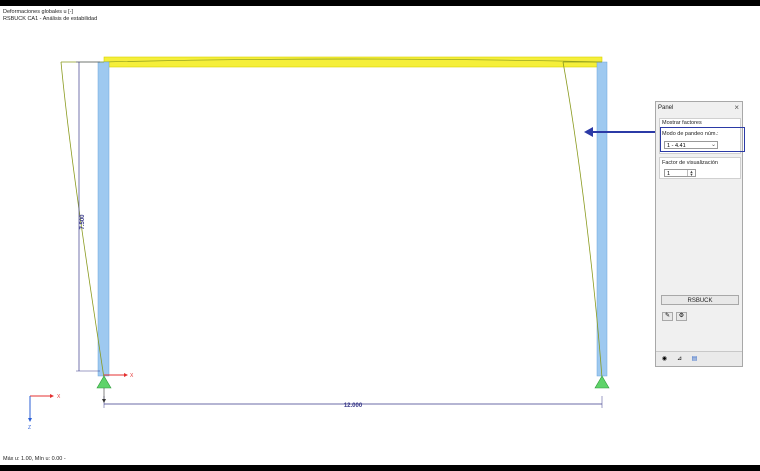  I want to click on right-column, so click(602, 219).